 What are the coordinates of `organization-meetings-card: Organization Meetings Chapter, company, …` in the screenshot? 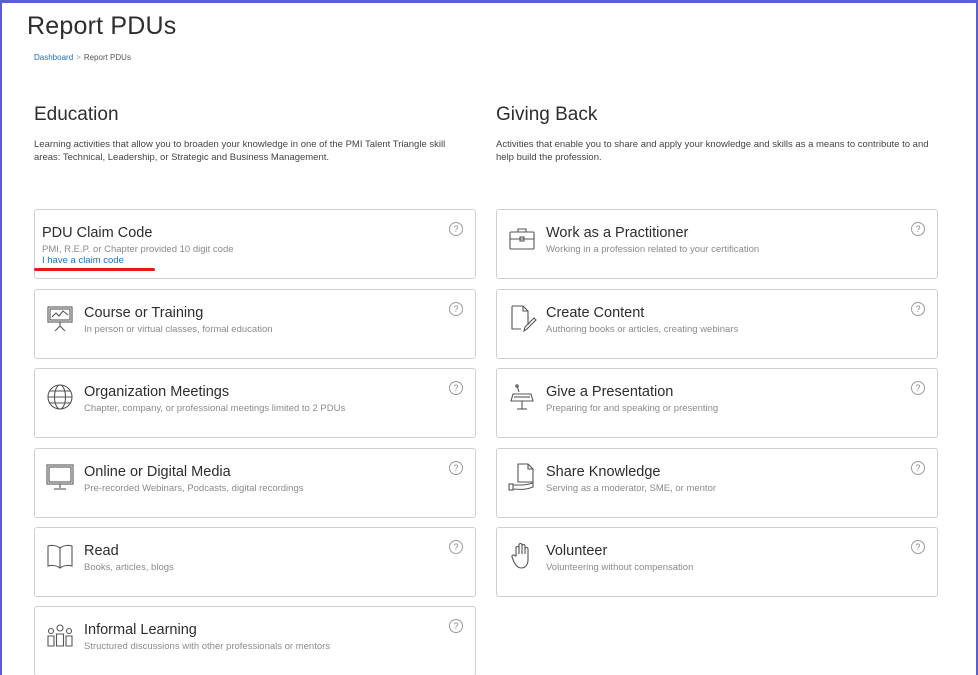 It's located at (255, 403).